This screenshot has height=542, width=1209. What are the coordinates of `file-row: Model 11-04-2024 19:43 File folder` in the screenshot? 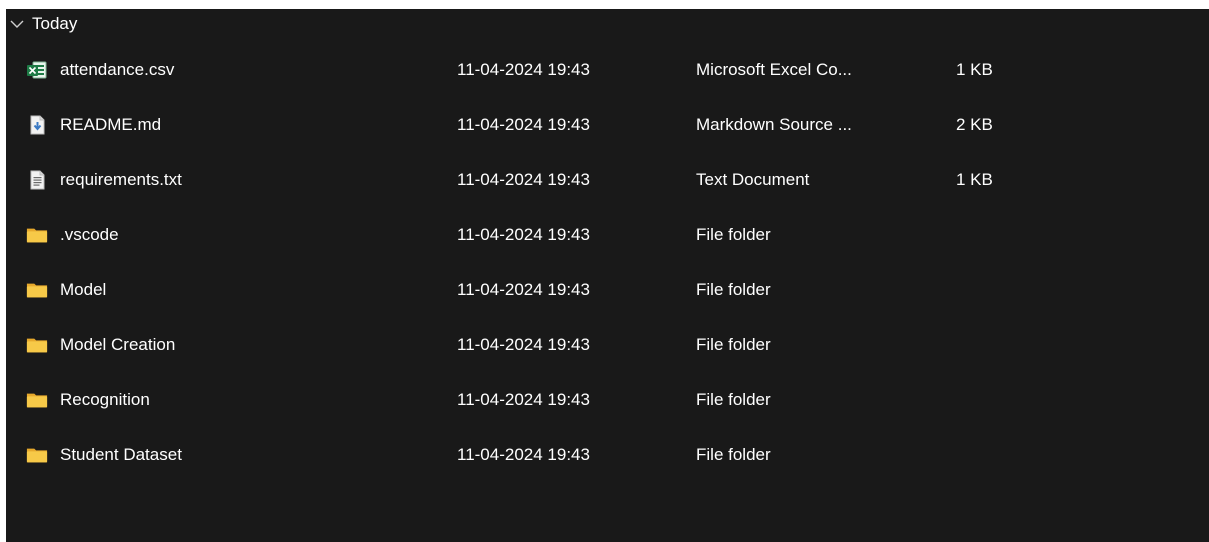 It's located at (607, 289).